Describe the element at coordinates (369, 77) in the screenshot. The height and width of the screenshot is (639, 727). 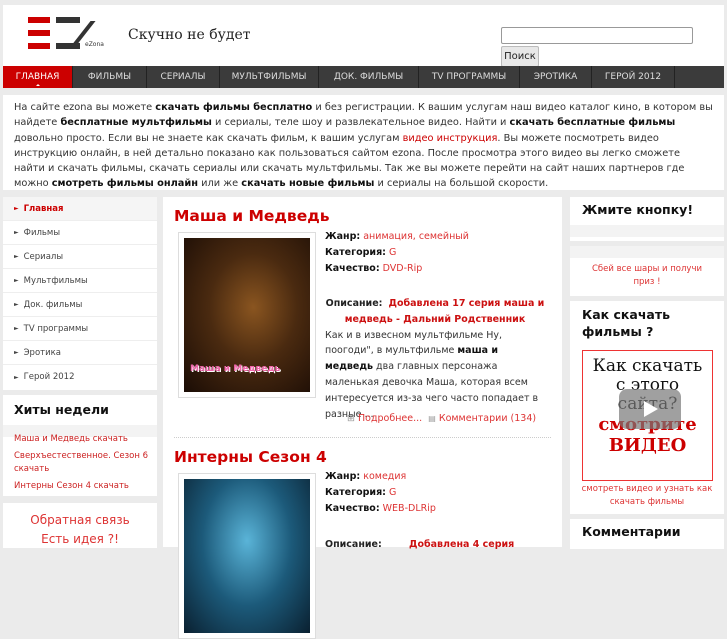
I see `nav-documentaries: ДОК. ФИЛЬМЫ` at that location.